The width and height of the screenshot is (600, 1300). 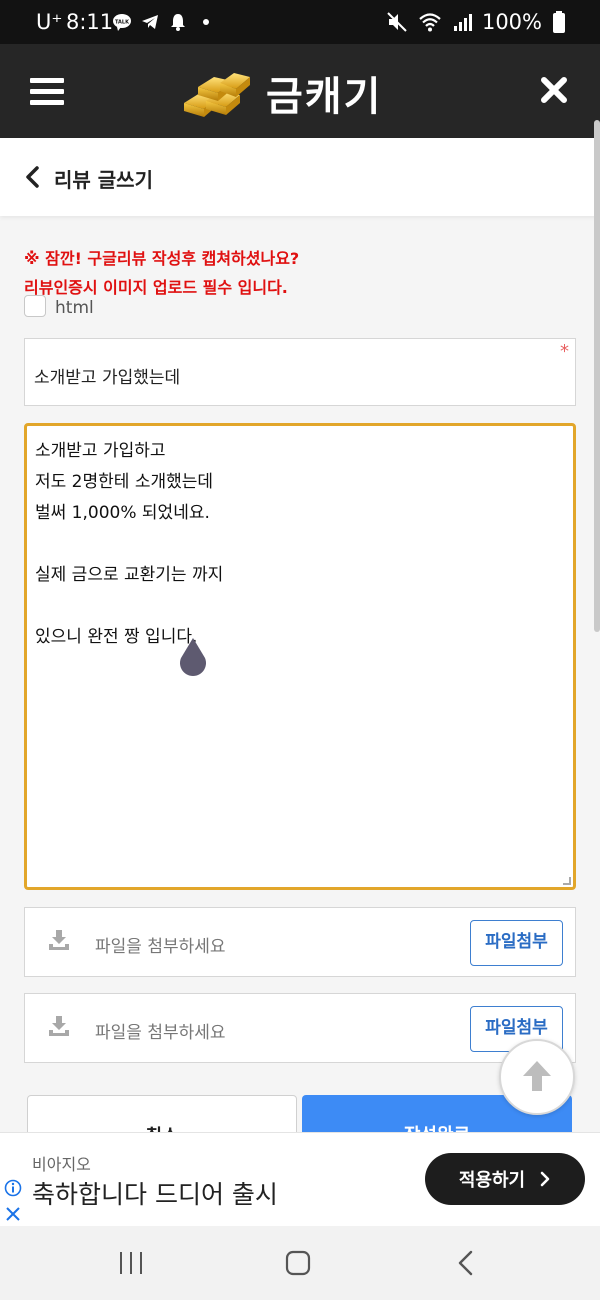 I want to click on signal-icon, so click(x=462, y=22).